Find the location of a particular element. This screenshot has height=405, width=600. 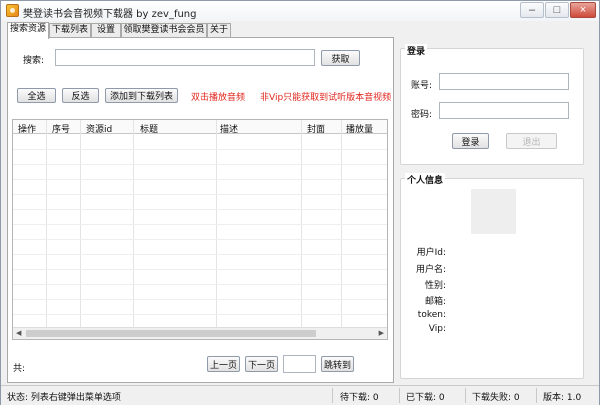

profile-group-title: 个人信息 is located at coordinates (425, 179).